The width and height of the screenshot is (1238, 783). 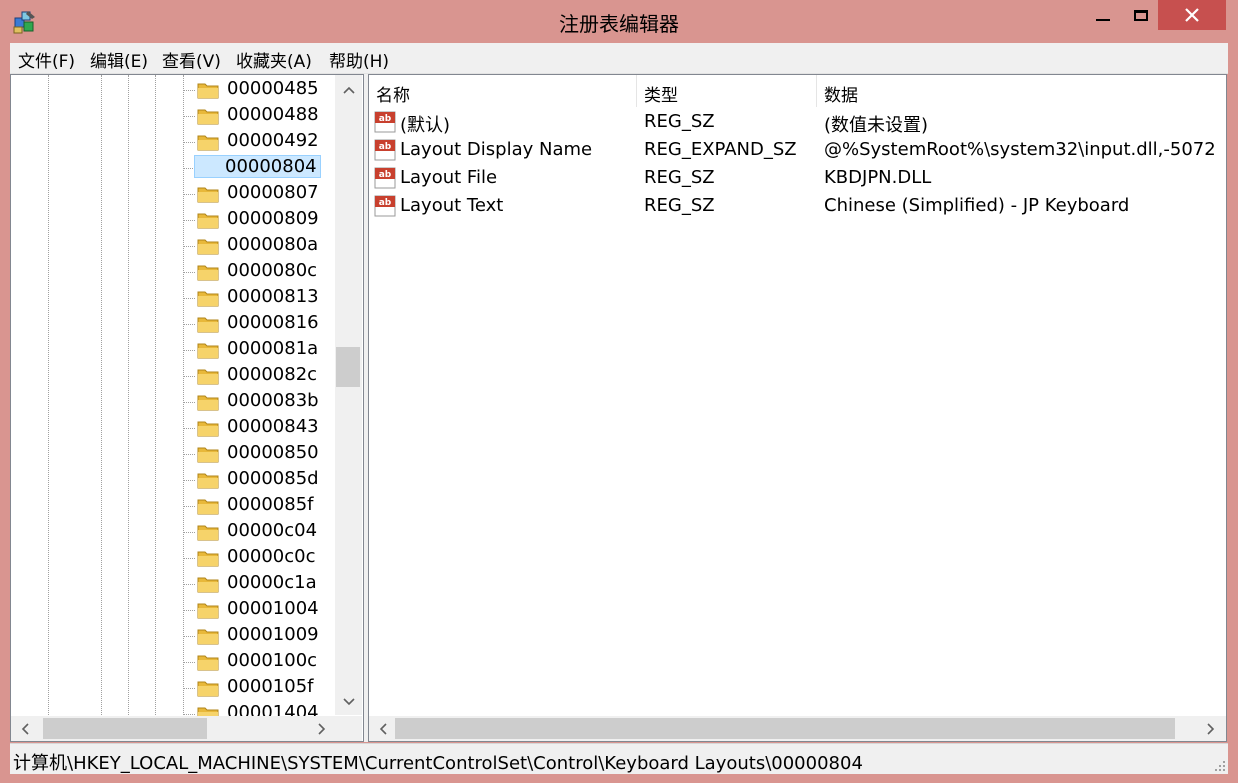 I want to click on tree-item: 00000843, so click(x=173, y=428).